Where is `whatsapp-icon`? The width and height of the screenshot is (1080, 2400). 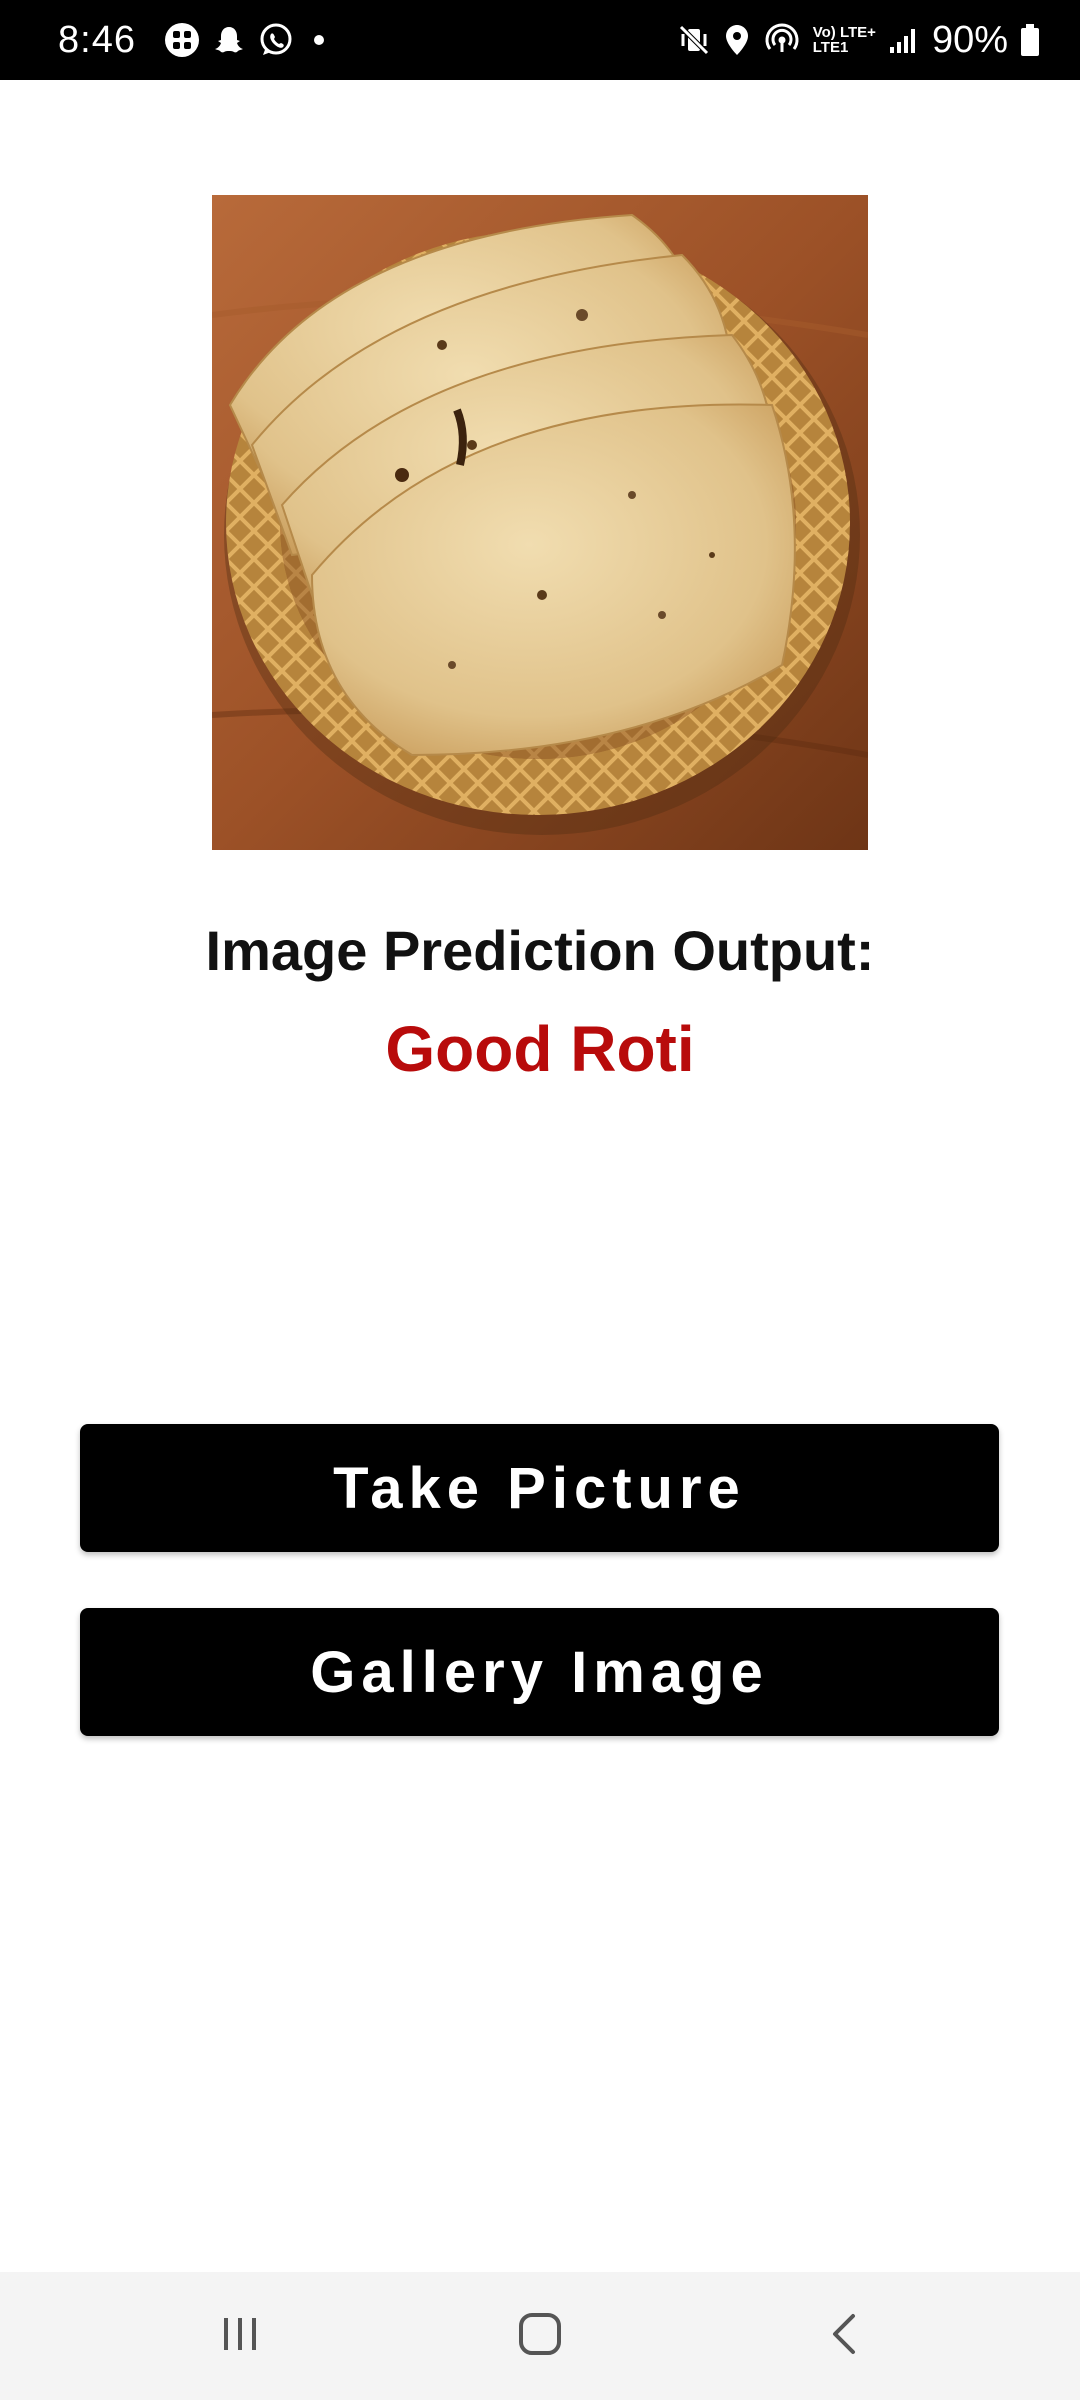
whatsapp-icon is located at coordinates (276, 40).